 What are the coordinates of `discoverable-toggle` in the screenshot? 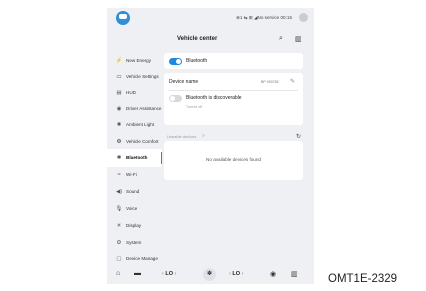 It's located at (175, 98).